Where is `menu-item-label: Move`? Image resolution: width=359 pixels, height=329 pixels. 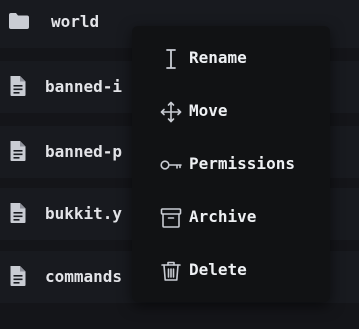 menu-item-label: Move is located at coordinates (208, 110).